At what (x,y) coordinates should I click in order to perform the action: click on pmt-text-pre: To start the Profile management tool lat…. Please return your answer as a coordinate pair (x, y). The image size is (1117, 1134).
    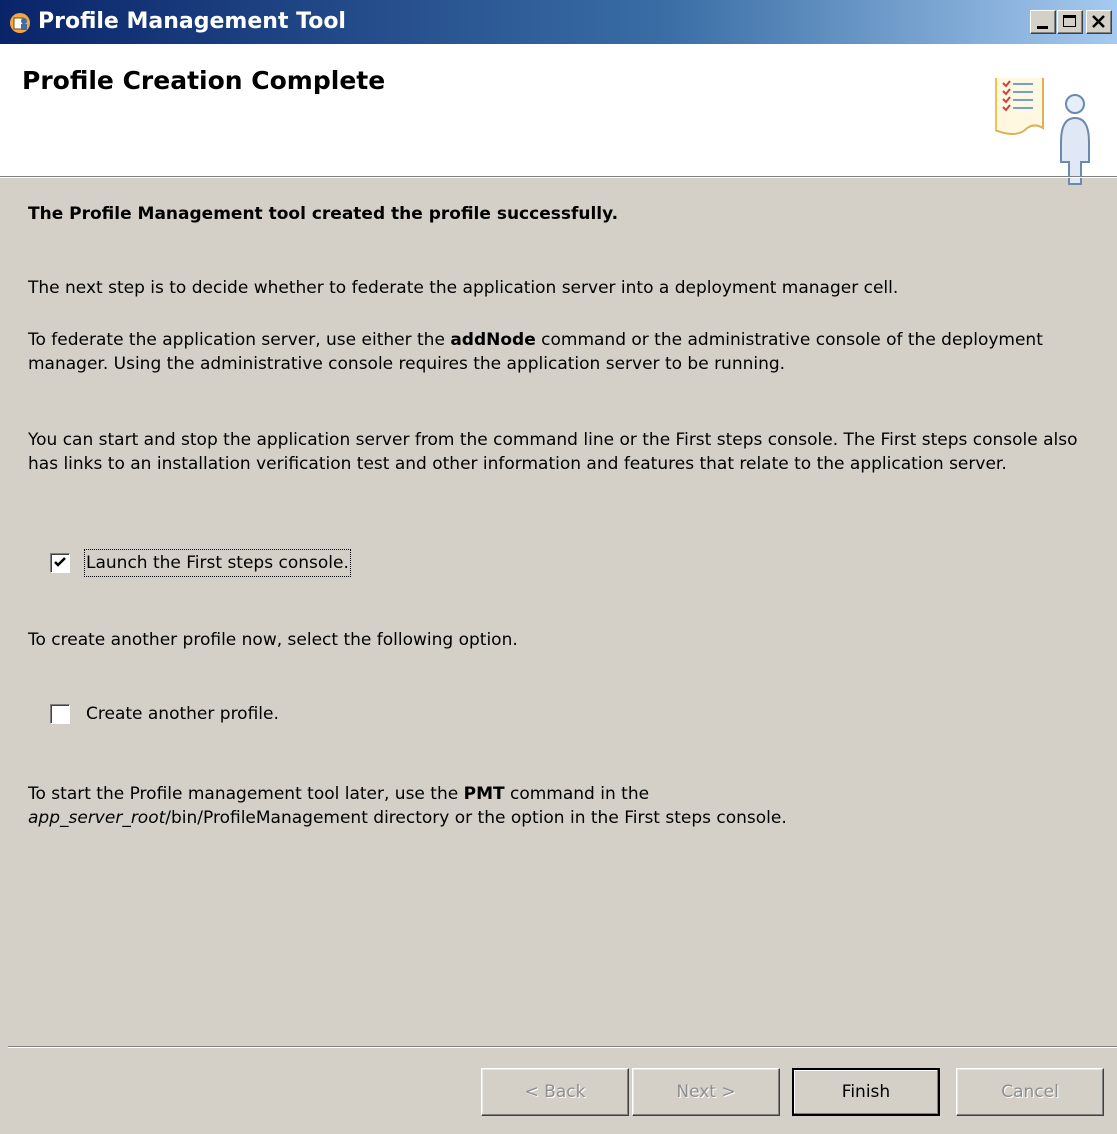
    Looking at the image, I should click on (246, 794).